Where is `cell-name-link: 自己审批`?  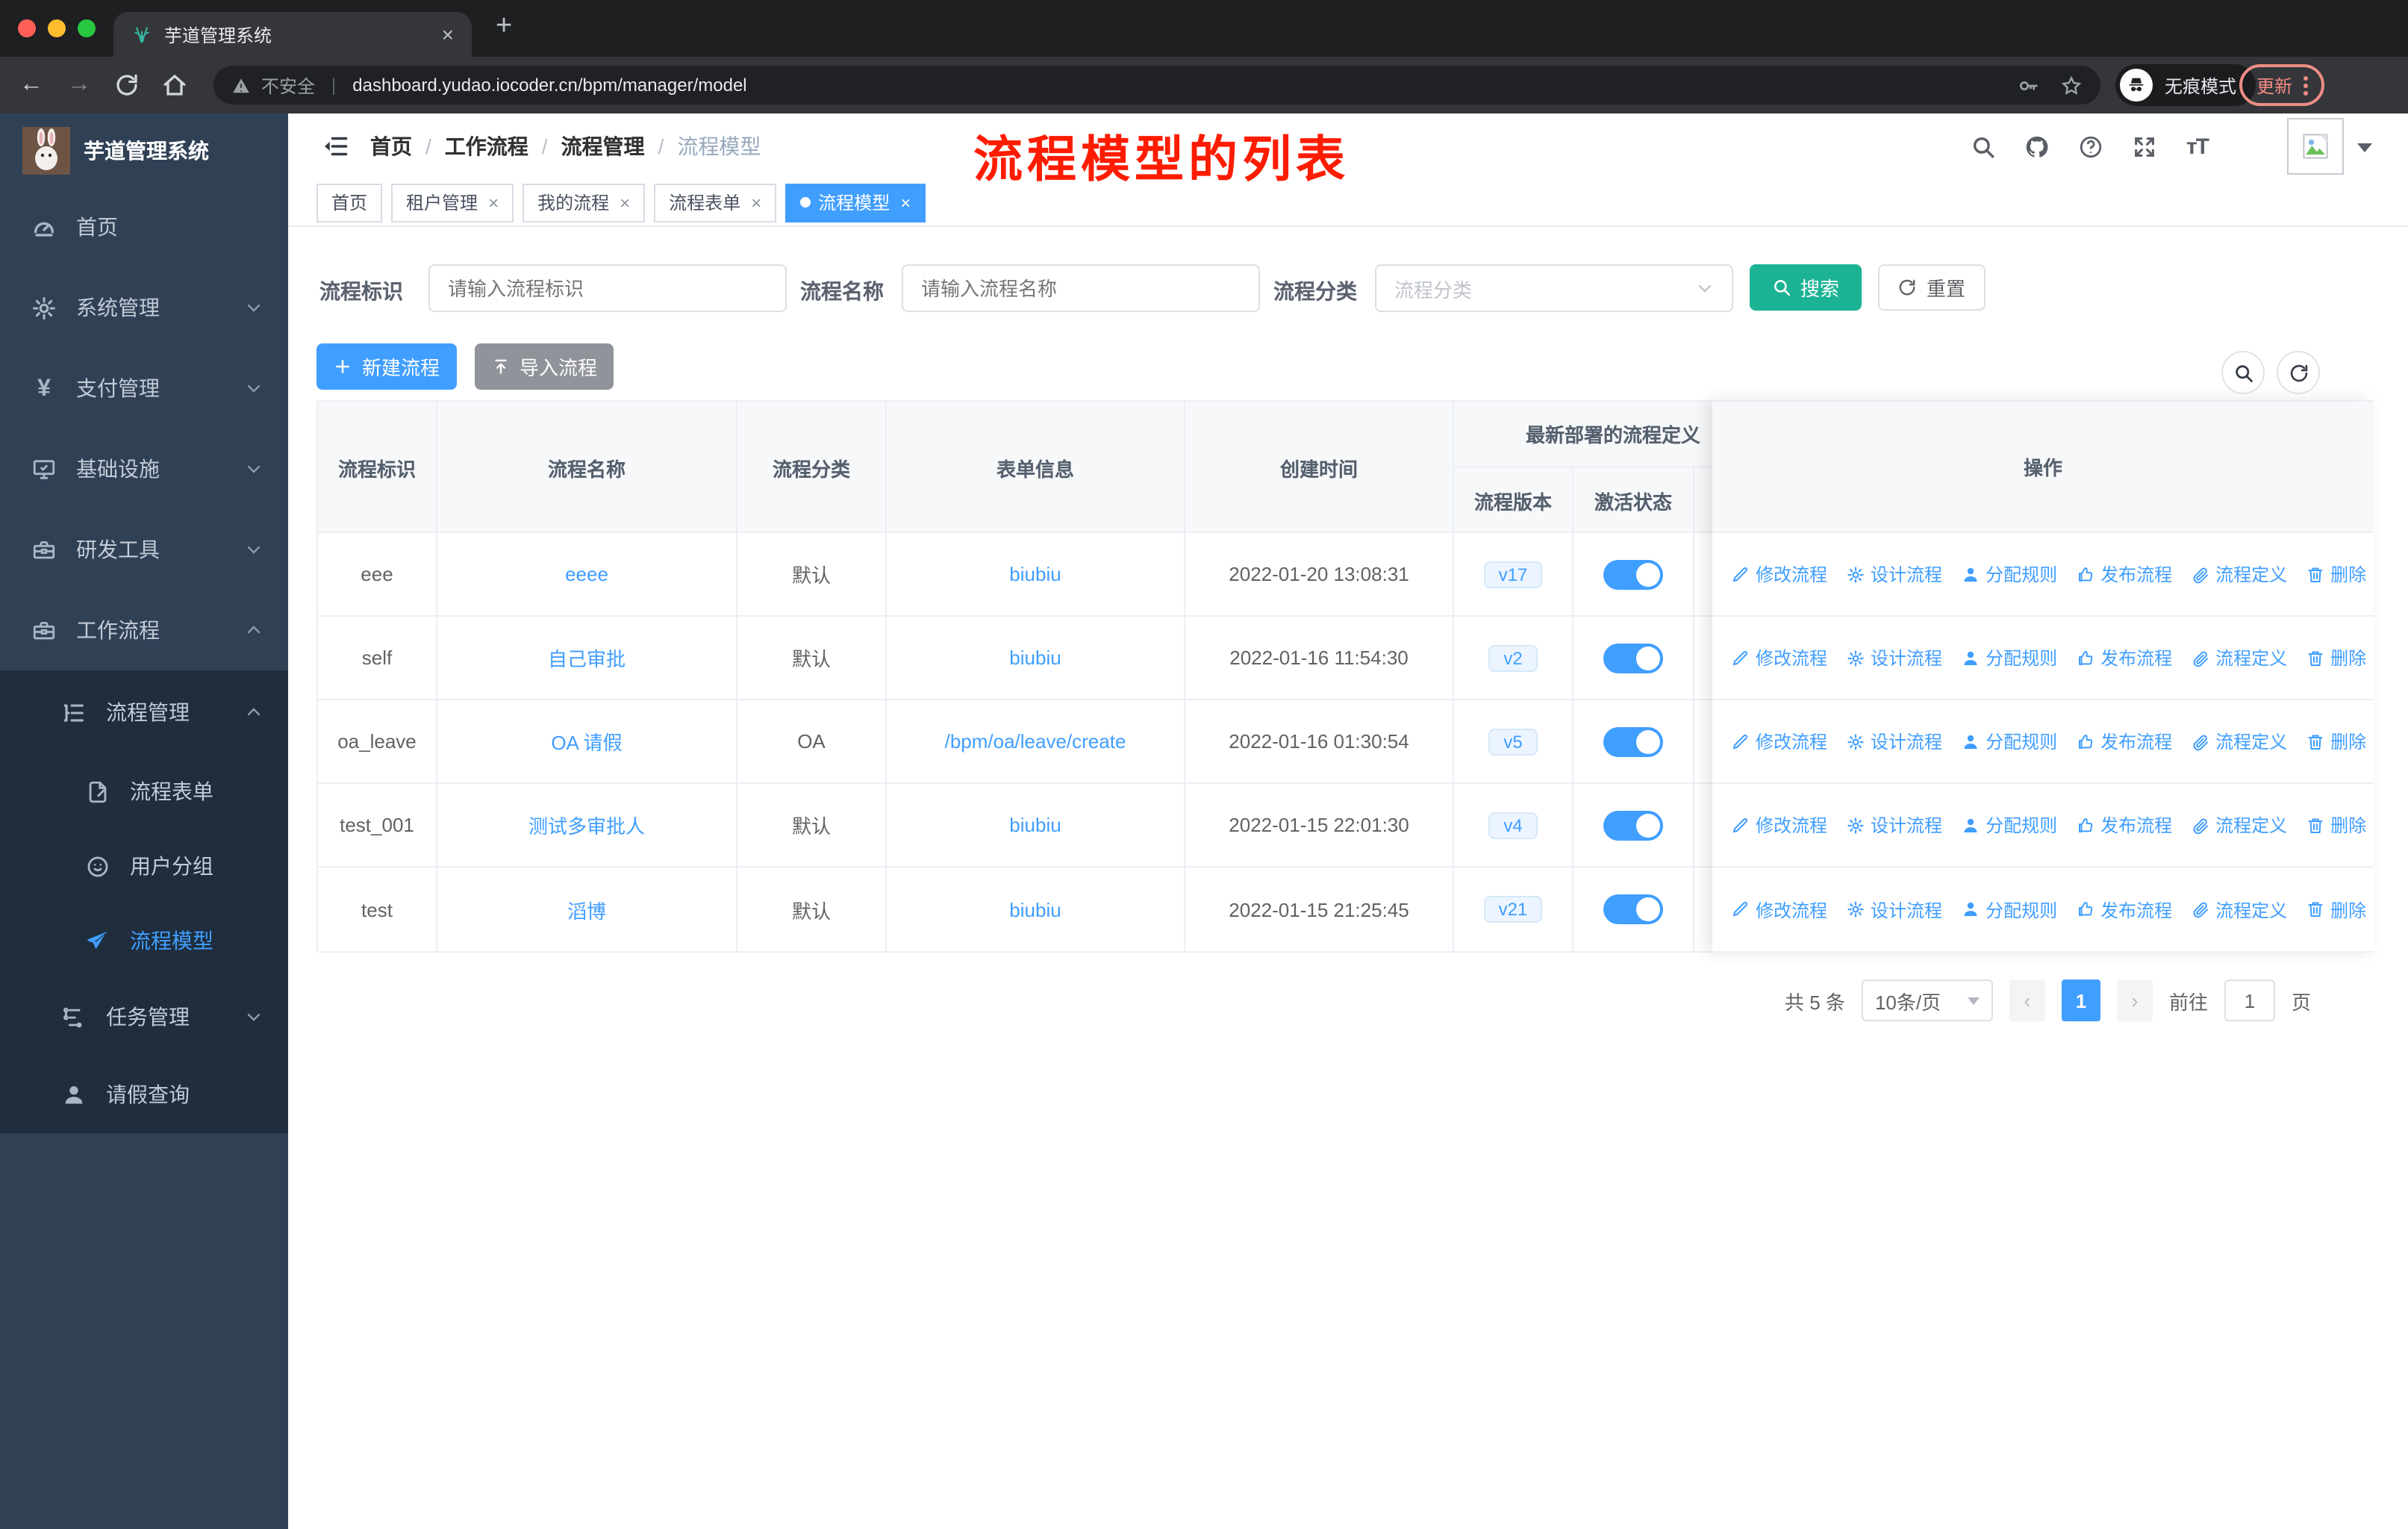
cell-name-link: 自己审批 is located at coordinates (587, 658).